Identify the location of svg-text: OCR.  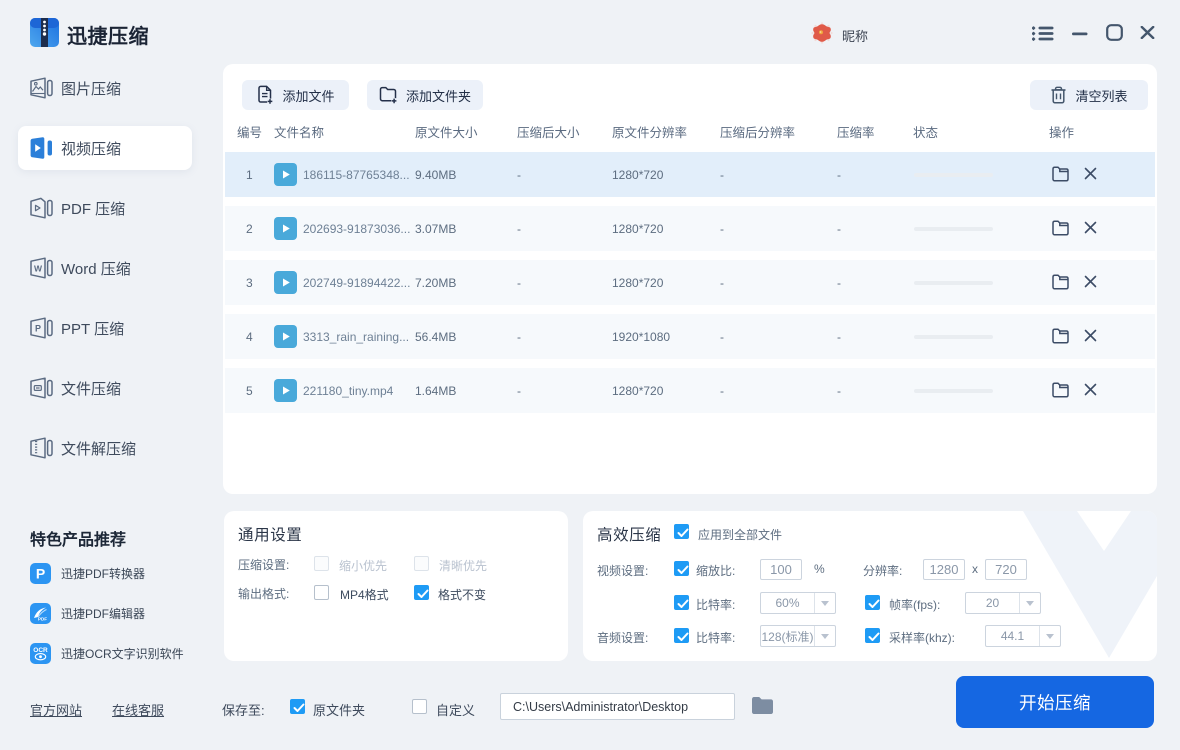
(40, 650).